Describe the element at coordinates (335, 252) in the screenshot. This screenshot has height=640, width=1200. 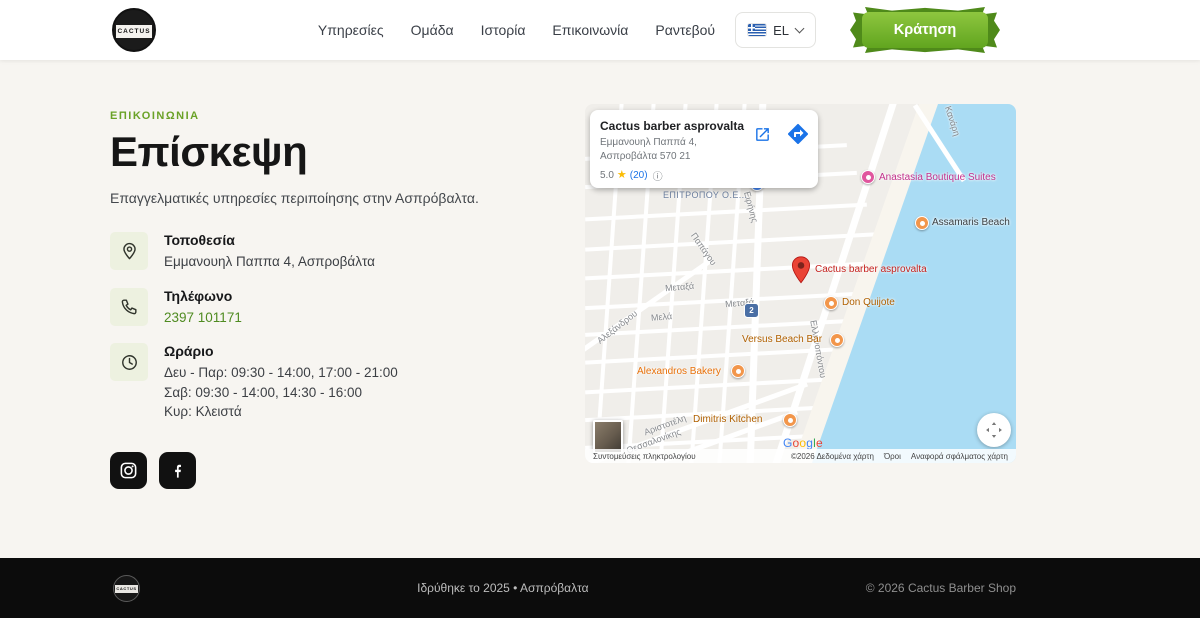
I see `location-item: Τοποθεσία Εμμανουηλ Παππα 4, Ασπροβάλτα` at that location.